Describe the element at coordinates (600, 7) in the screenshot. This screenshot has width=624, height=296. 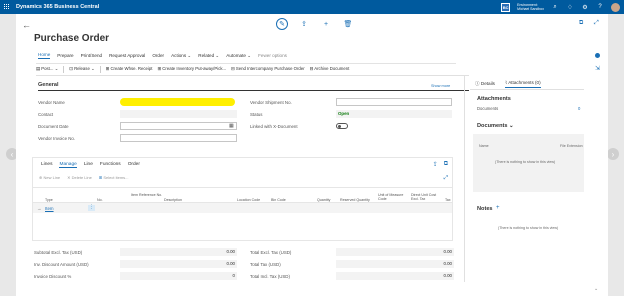
I see `help-icon: ?` at that location.